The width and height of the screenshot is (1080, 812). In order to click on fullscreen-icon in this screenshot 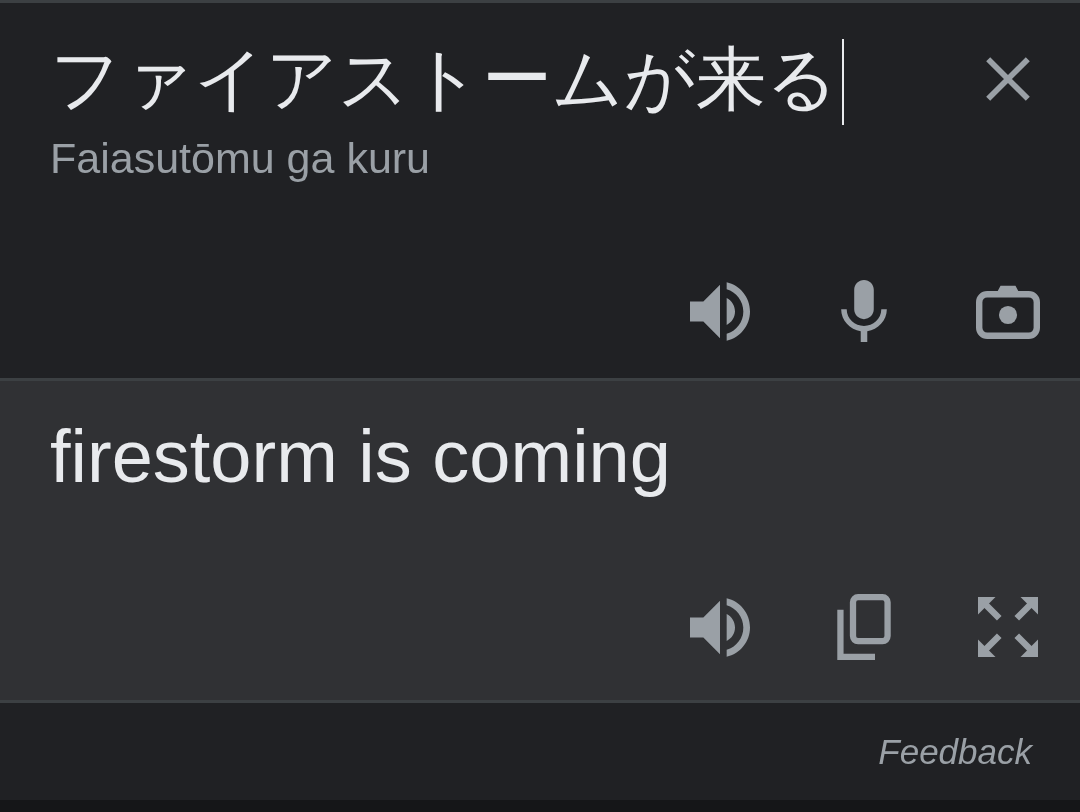, I will do `click(1008, 627)`.